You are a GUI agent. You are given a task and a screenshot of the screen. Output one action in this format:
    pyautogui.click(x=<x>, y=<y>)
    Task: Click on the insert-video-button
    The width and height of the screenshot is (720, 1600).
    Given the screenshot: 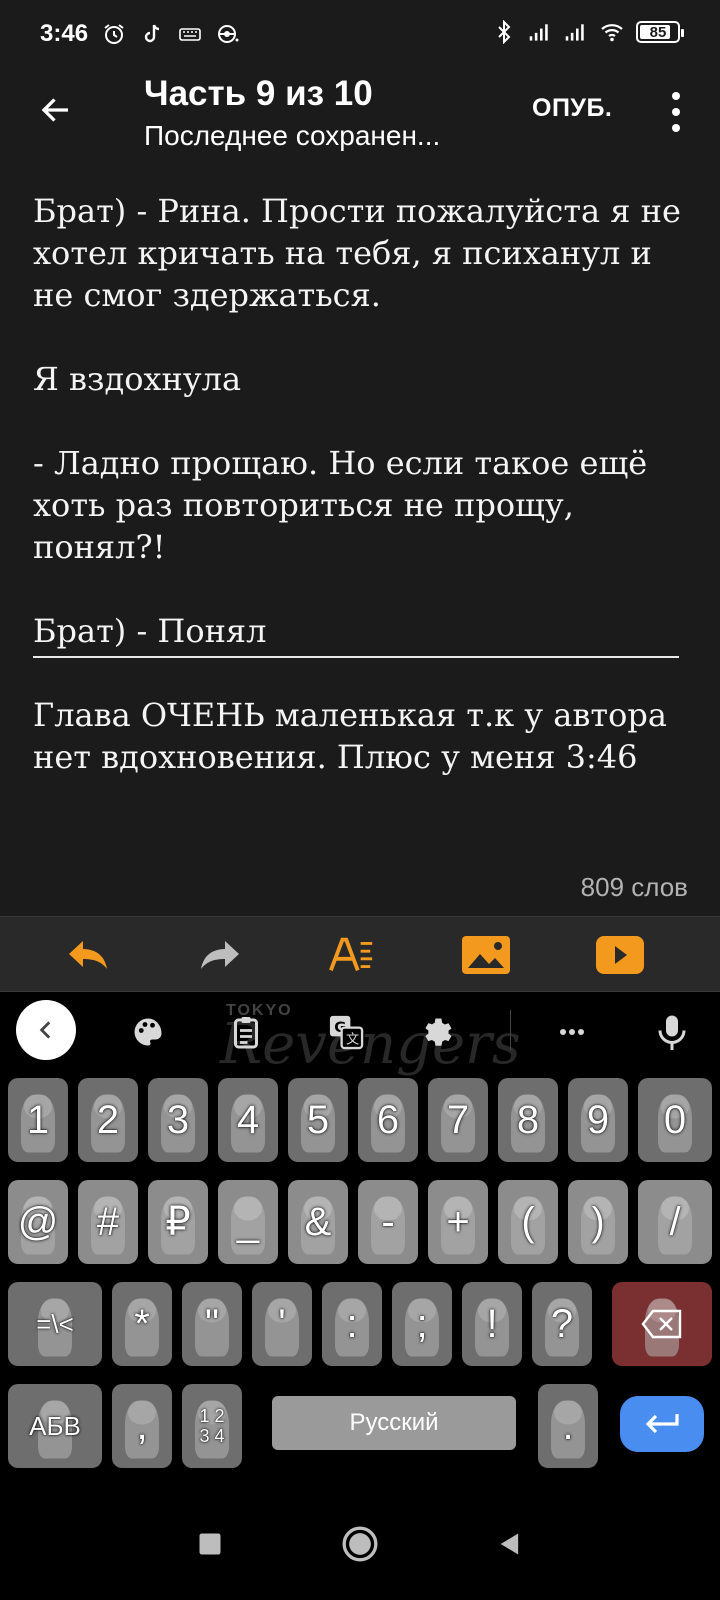 What is the action you would take?
    pyautogui.click(x=620, y=955)
    